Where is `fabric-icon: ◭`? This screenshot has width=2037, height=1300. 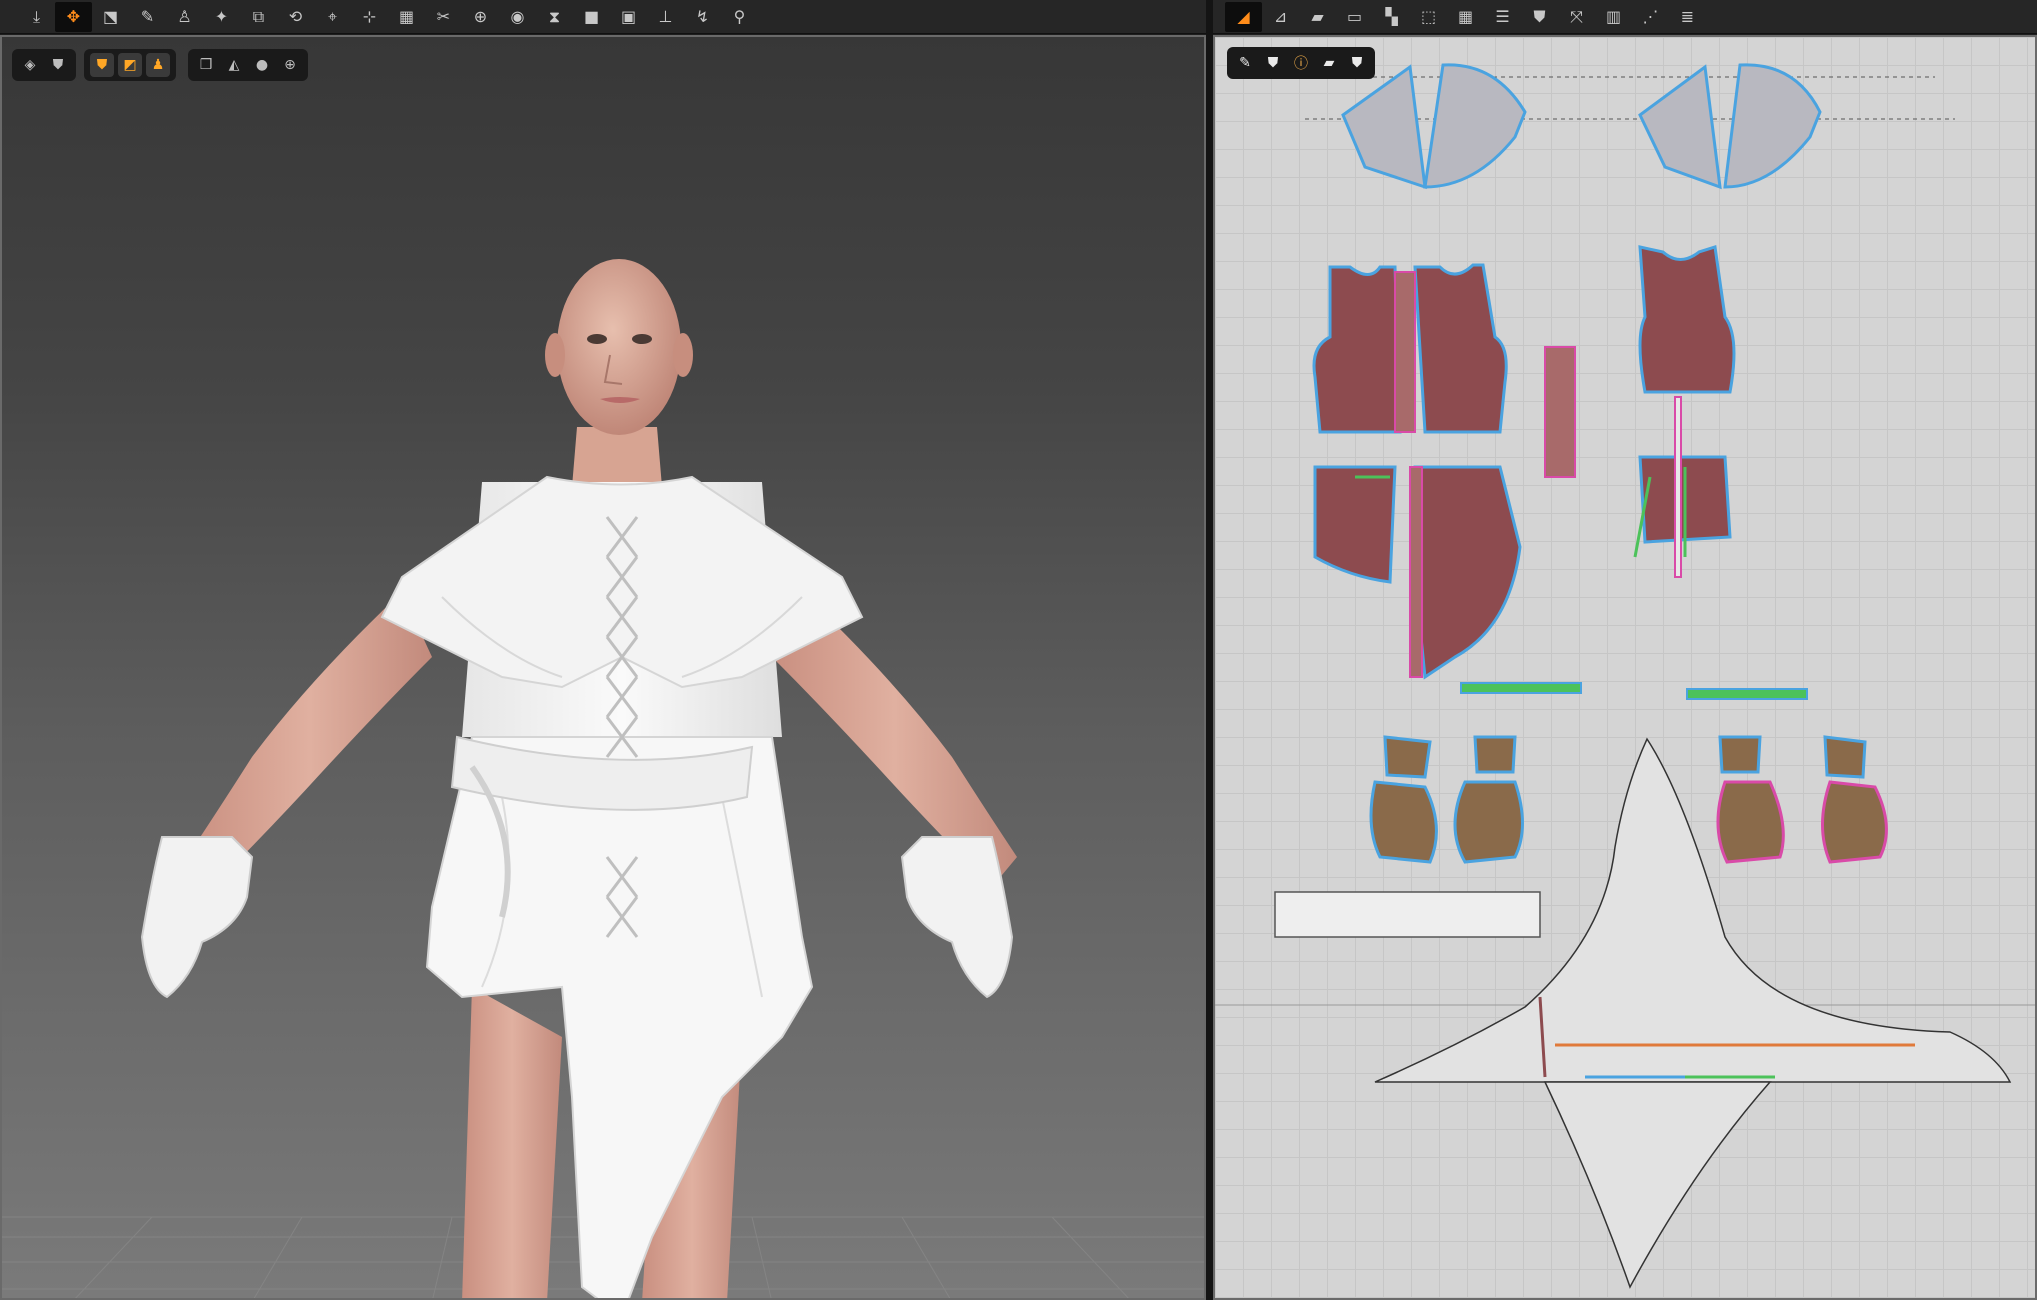
fabric-icon: ◭ is located at coordinates (234, 65).